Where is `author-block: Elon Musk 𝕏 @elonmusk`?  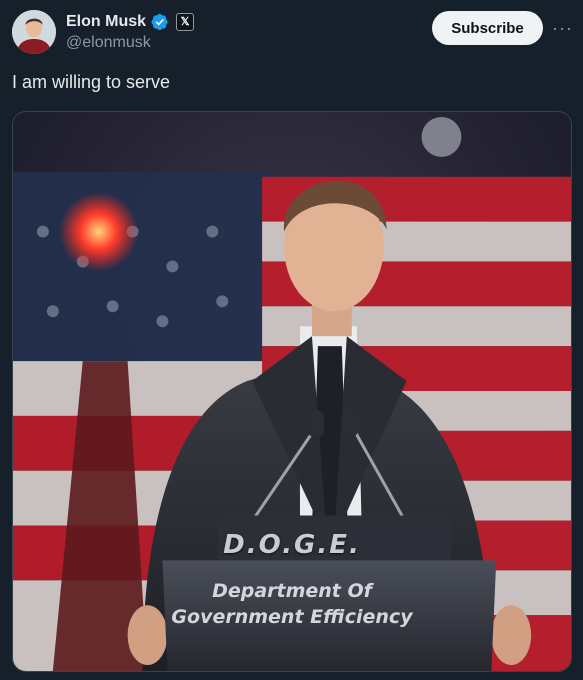
author-block: Elon Musk 𝕏 @elonmusk is located at coordinates (130, 31).